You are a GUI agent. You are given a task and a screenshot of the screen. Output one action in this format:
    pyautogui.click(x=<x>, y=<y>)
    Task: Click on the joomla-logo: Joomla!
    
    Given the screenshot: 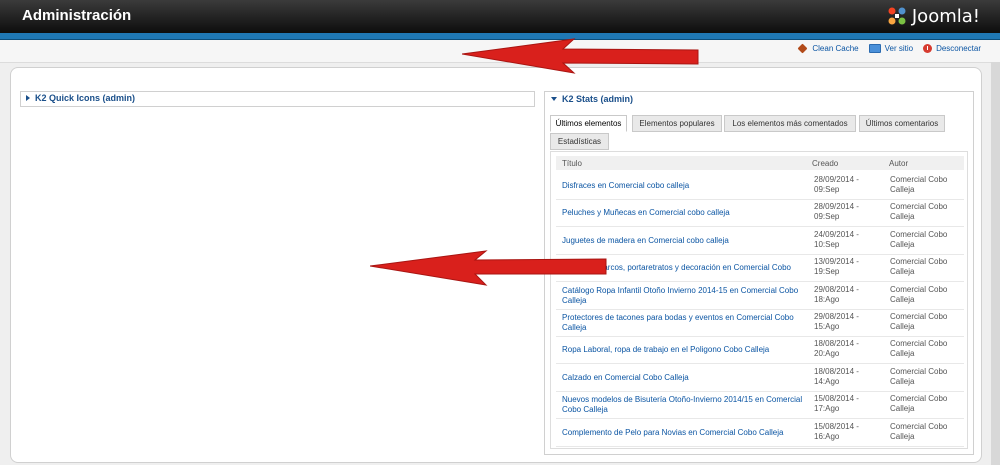 What is the action you would take?
    pyautogui.click(x=933, y=16)
    